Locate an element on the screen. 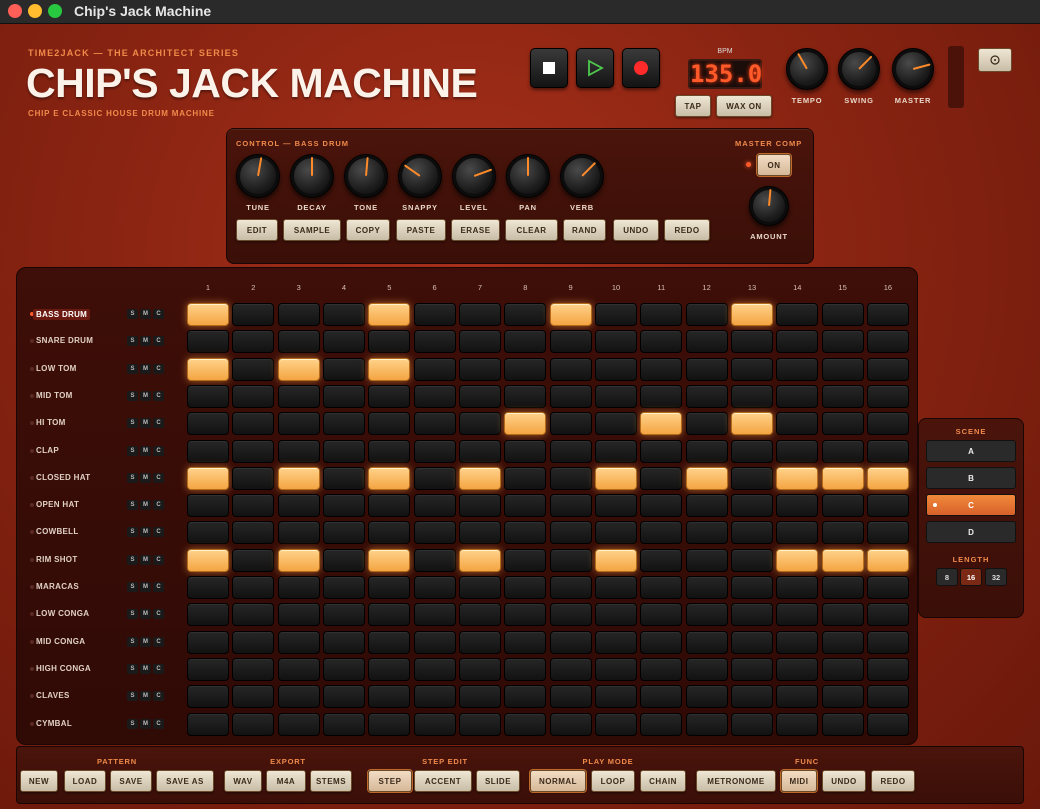 Image resolution: width=1040 pixels, height=809 pixels. track-name: RIM SHOT is located at coordinates (57, 559).